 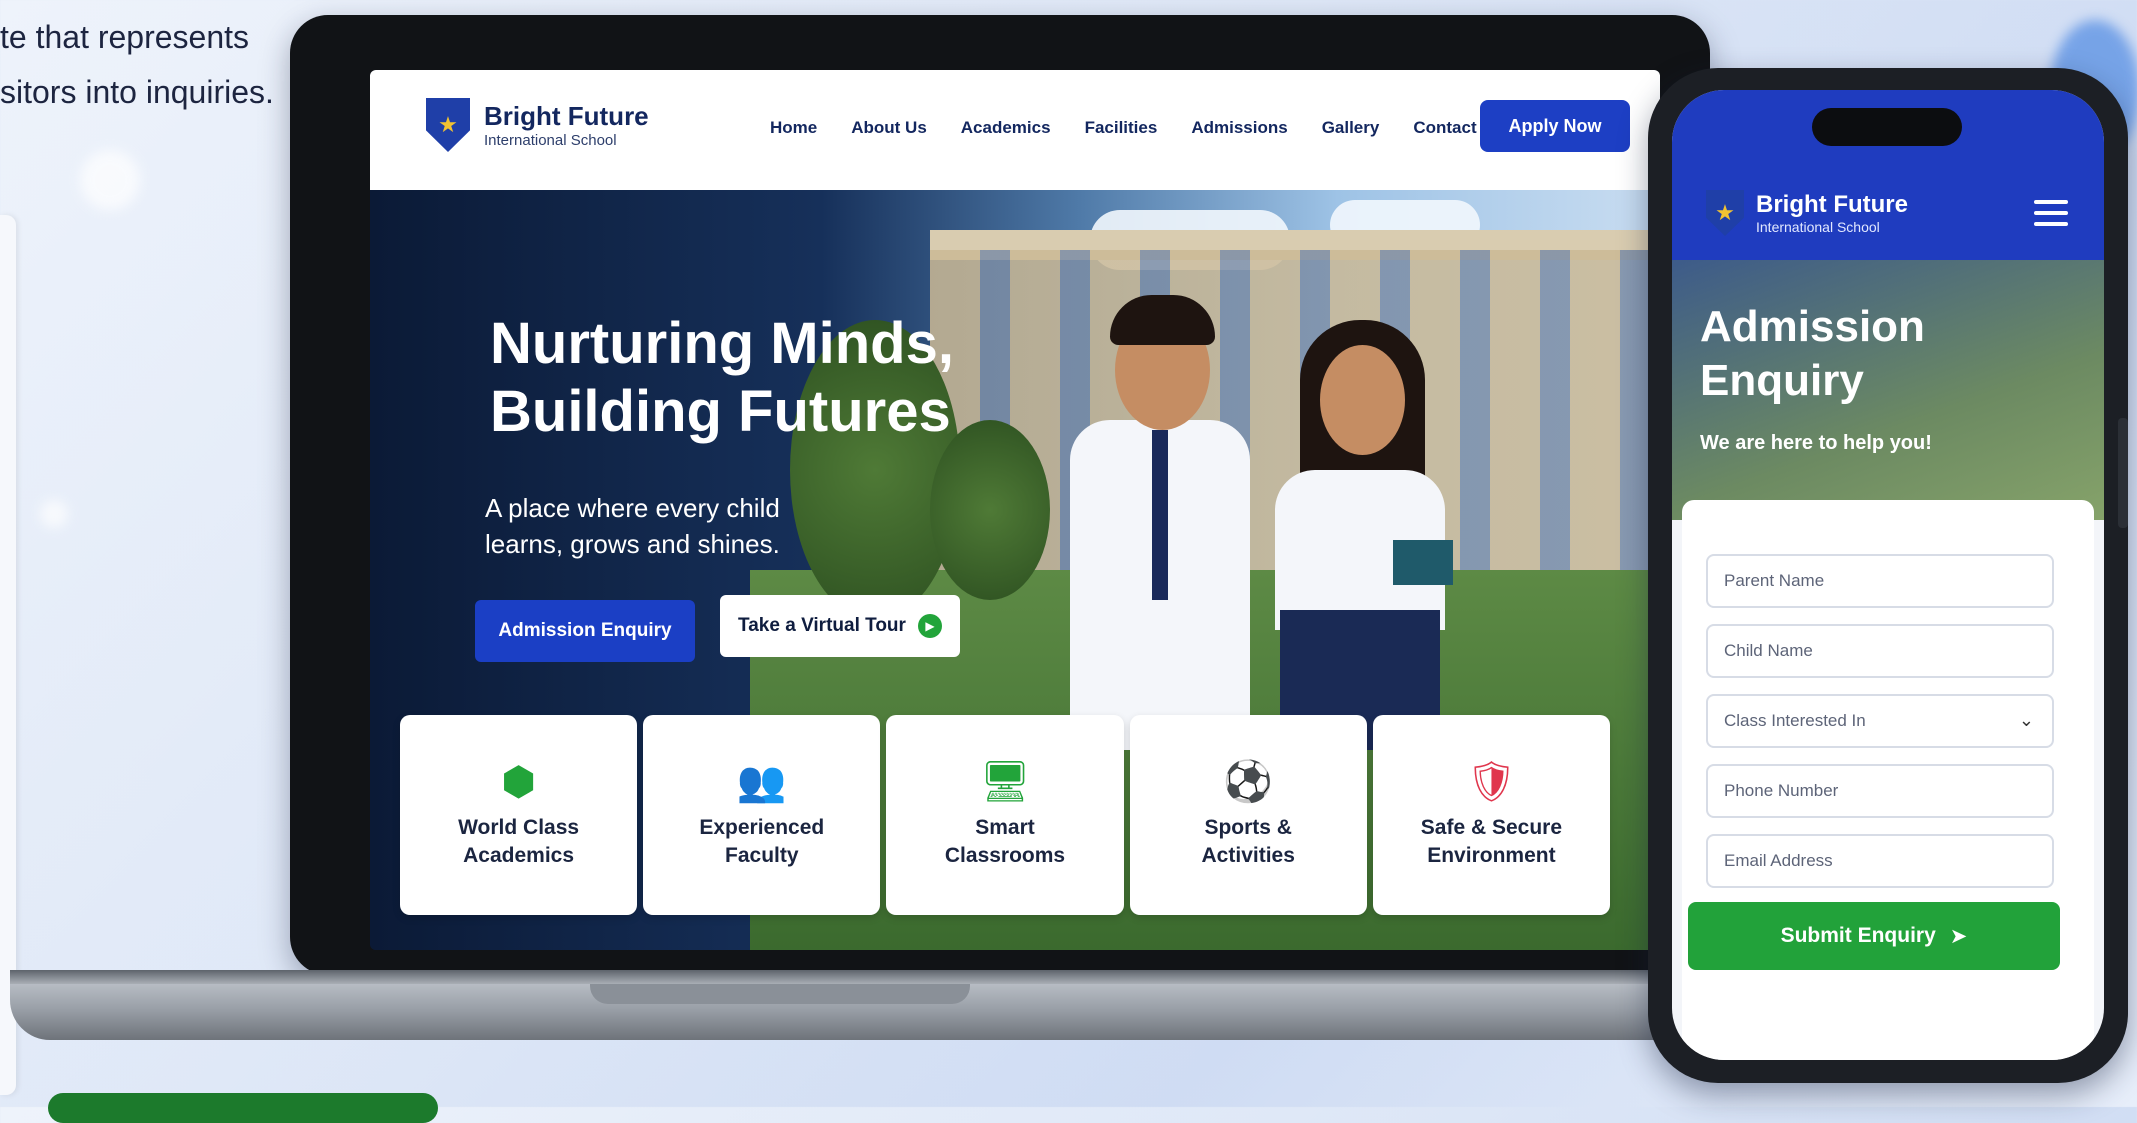 I want to click on hero-title-line-2: Building Futures, so click(x=720, y=411).